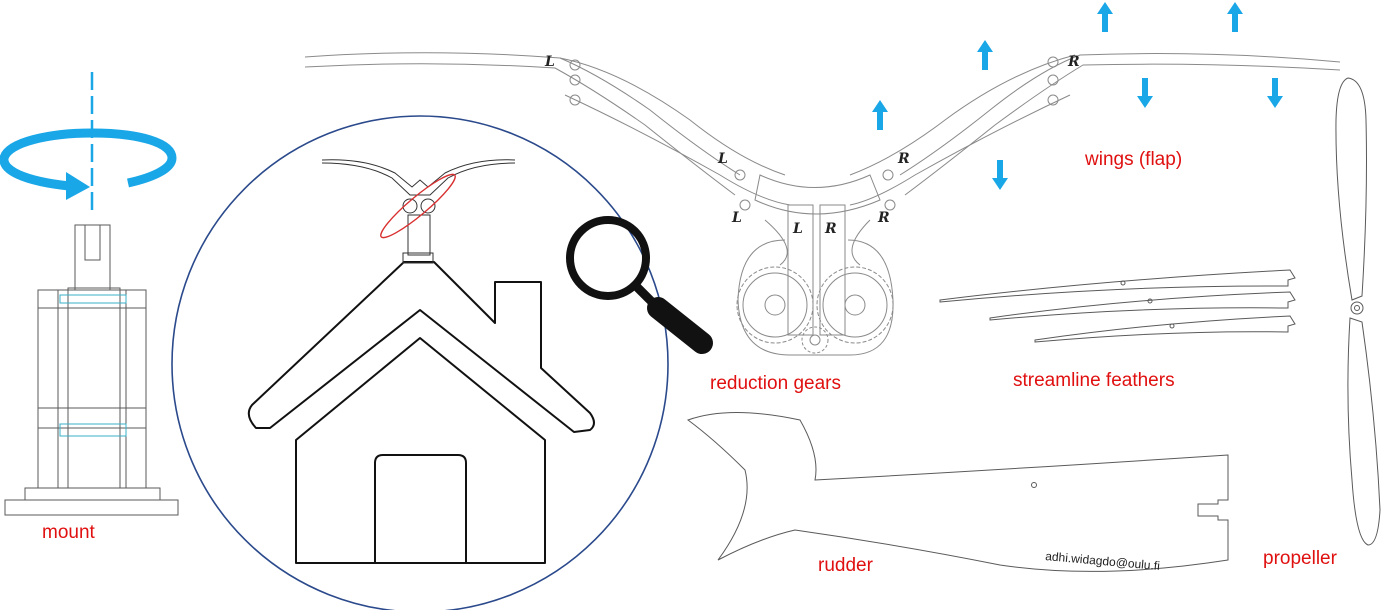 Image resolution: width=1400 pixels, height=610 pixels. I want to click on house-icon, so click(421, 412).